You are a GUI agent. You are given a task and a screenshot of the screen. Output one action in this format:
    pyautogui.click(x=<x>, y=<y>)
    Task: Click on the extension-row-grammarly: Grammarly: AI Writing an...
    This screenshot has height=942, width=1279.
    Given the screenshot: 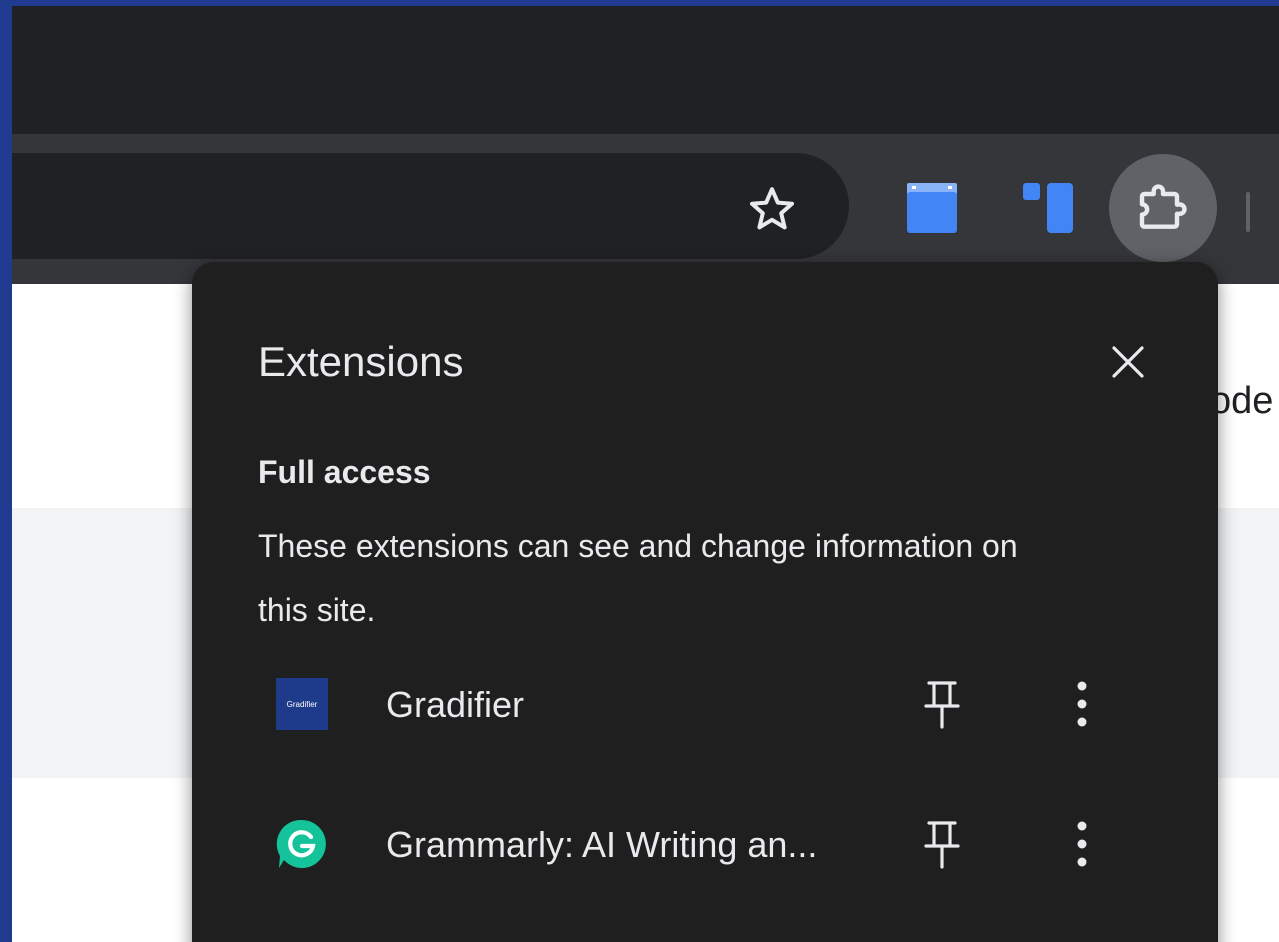 What is the action you would take?
    pyautogui.click(x=705, y=844)
    